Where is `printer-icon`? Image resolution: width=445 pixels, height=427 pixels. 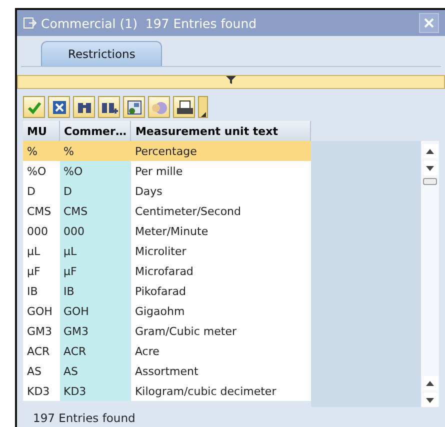
printer-icon is located at coordinates (184, 107).